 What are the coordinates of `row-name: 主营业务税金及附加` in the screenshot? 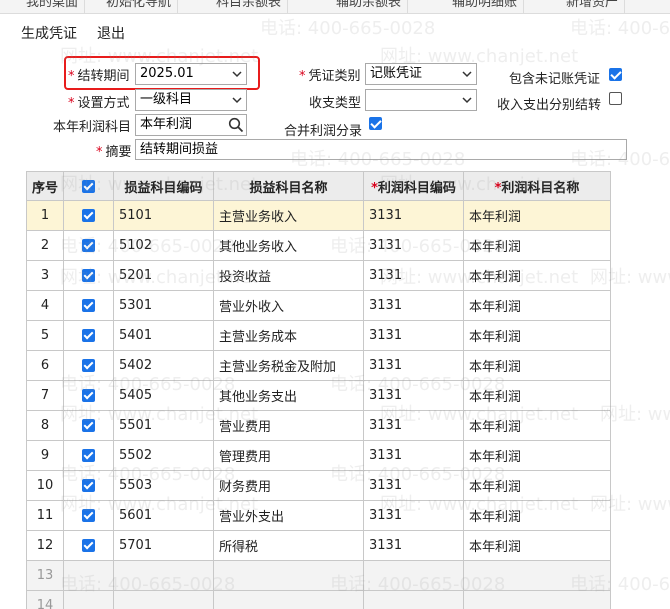 It's located at (289, 365).